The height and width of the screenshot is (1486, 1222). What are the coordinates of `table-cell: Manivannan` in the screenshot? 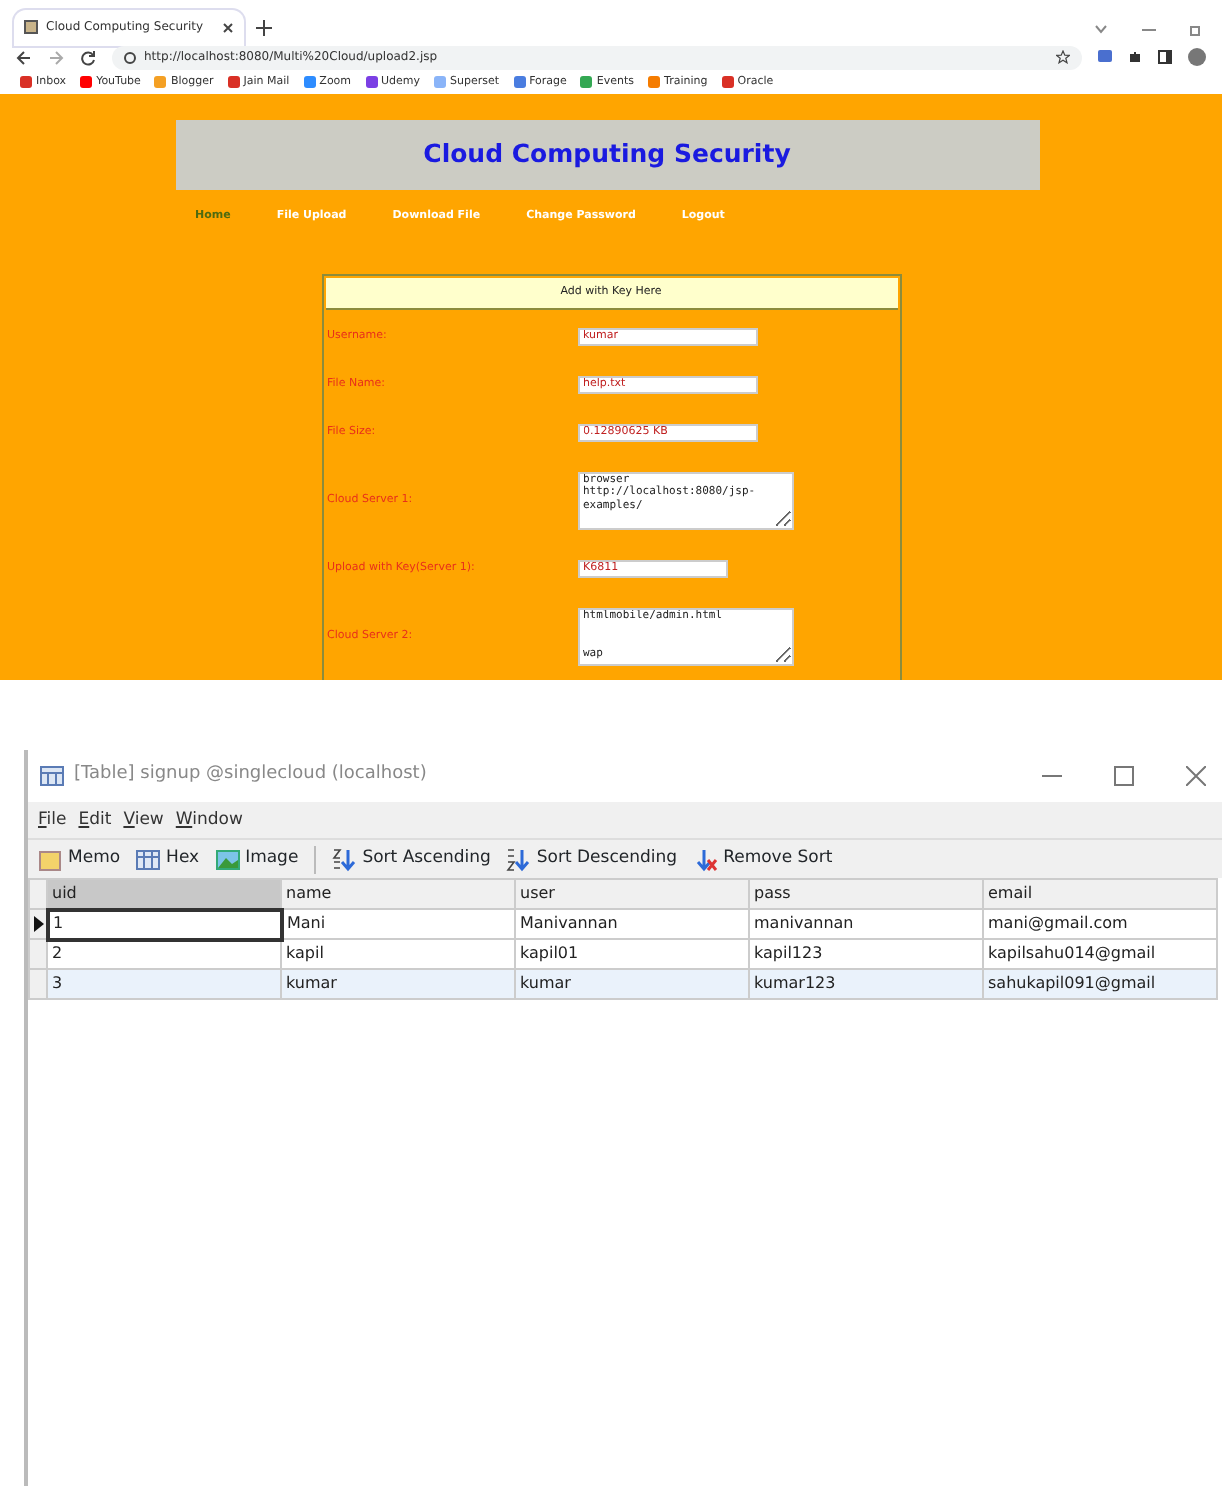 It's located at (632, 924).